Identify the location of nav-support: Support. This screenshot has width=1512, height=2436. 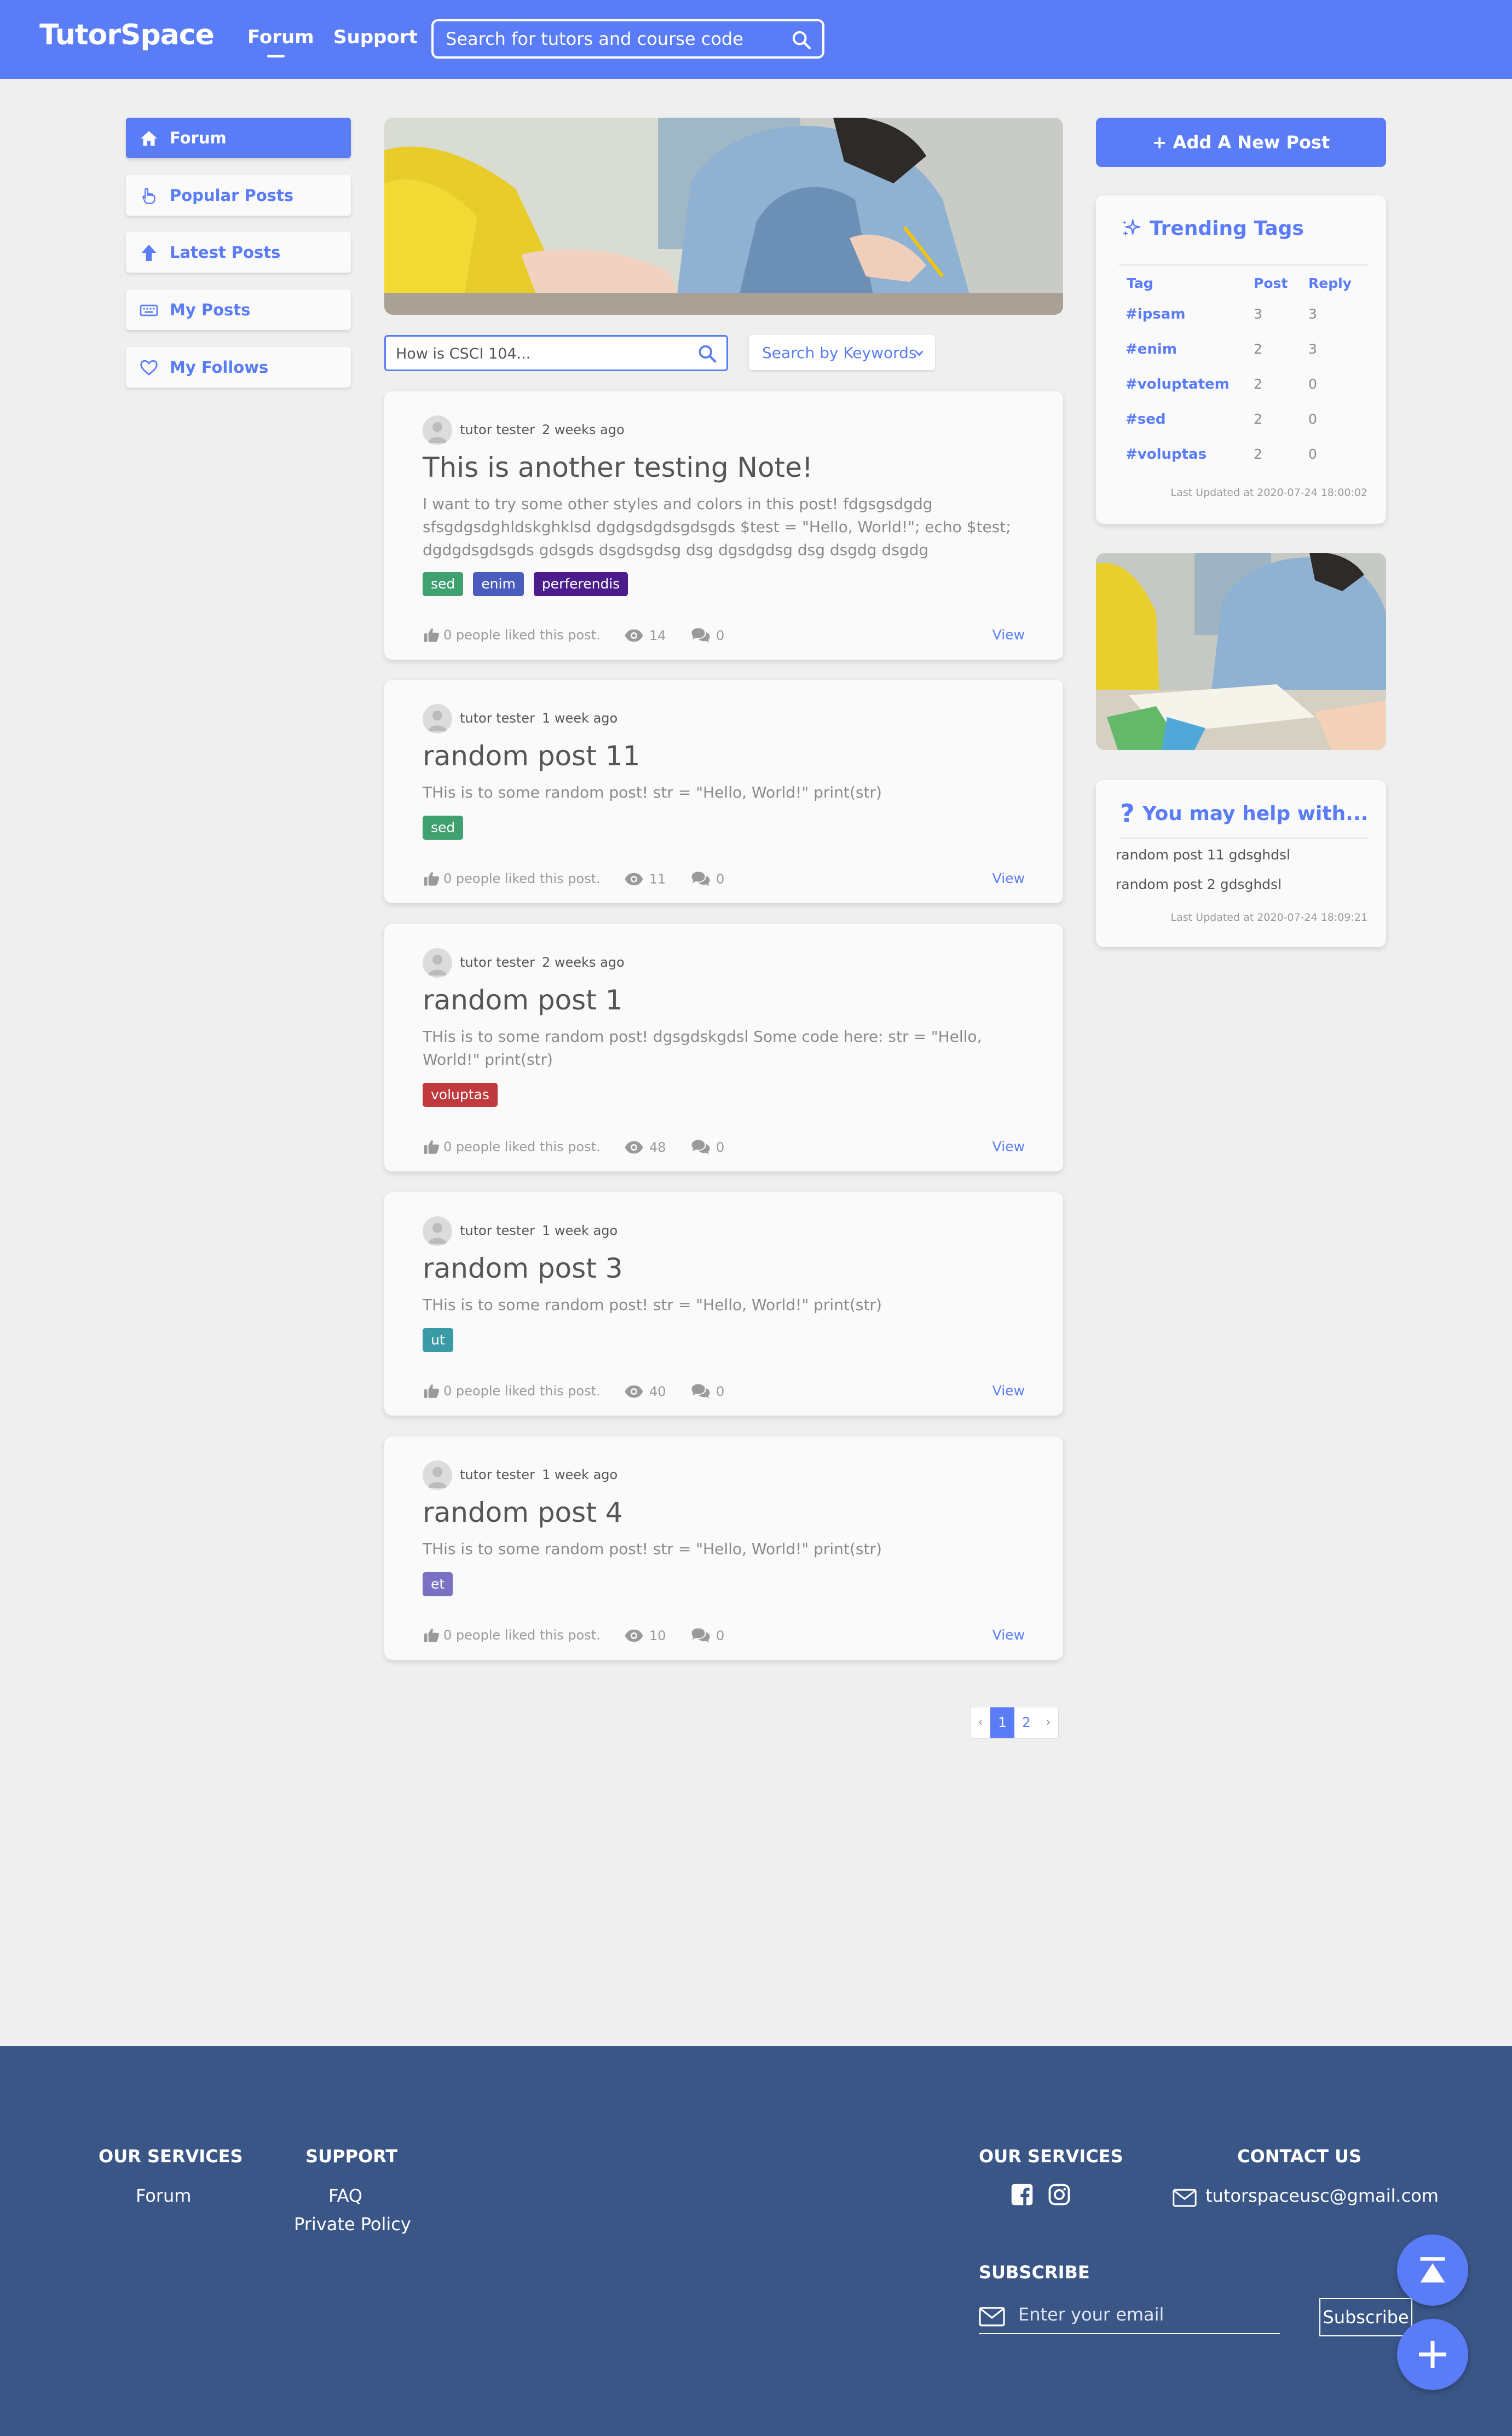
(376, 37).